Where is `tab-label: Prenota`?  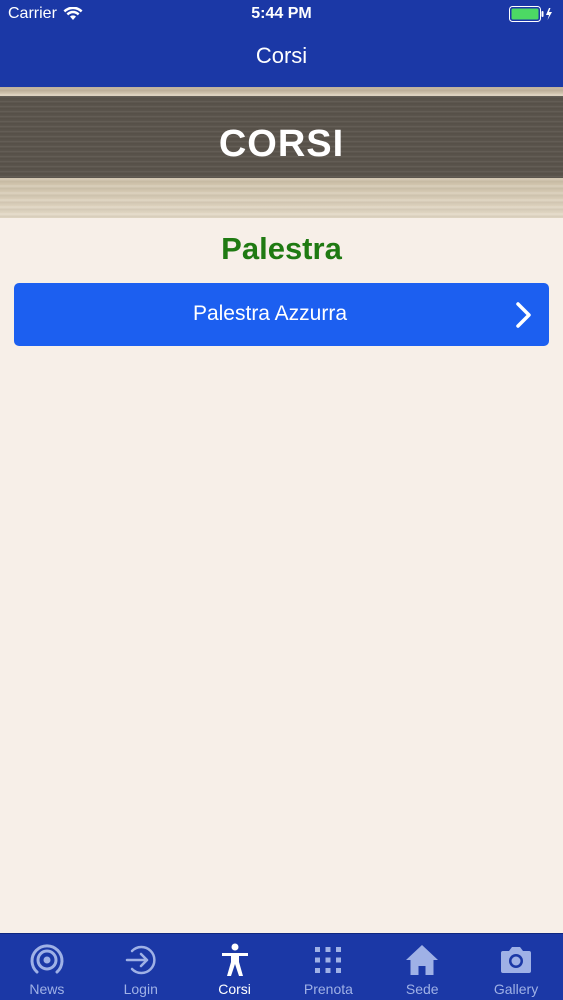
tab-label: Prenota is located at coordinates (328, 989).